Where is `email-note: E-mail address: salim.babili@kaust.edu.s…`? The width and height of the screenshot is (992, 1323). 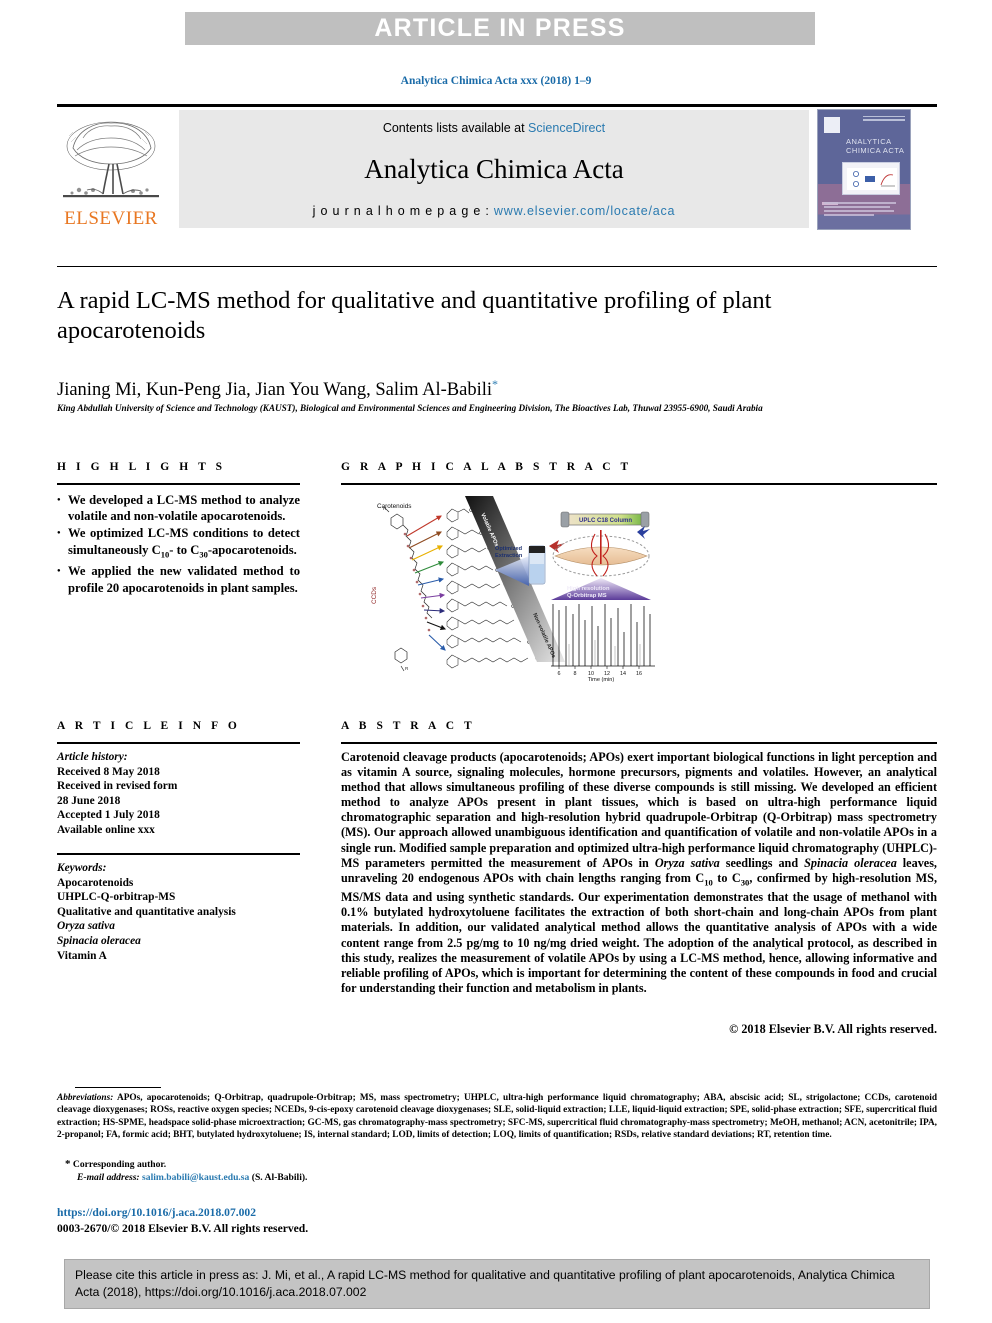 email-note: E-mail address: salim.babili@kaust.edu.s… is located at coordinates (517, 1177).